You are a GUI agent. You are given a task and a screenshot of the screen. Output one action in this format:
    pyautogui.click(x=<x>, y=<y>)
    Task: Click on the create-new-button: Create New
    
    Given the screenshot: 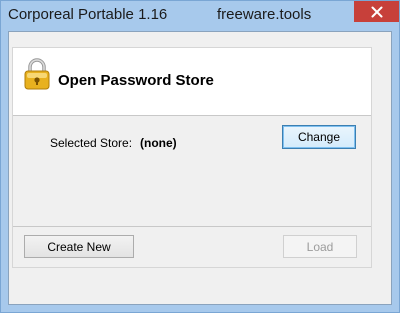 What is the action you would take?
    pyautogui.click(x=79, y=246)
    